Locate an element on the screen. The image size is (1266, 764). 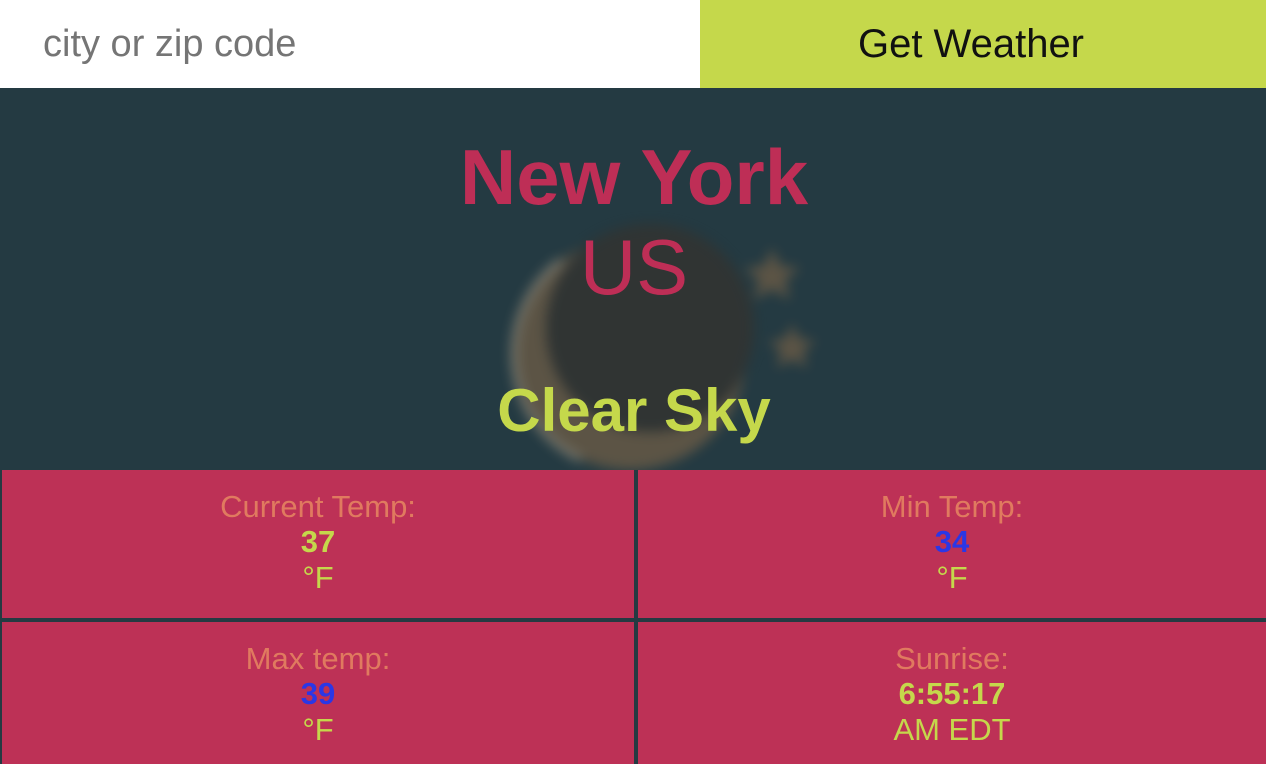
max-temp-unit: °F is located at coordinates (318, 729).